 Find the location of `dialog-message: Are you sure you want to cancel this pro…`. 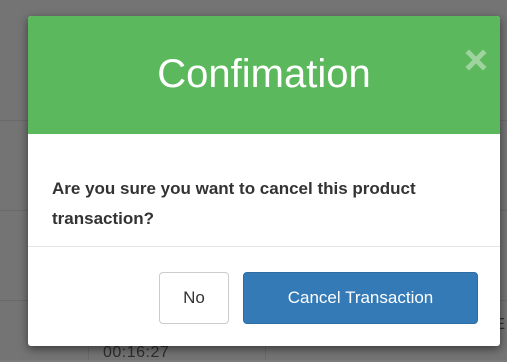

dialog-message: Are you sure you want to cancel this pro… is located at coordinates (234, 203).